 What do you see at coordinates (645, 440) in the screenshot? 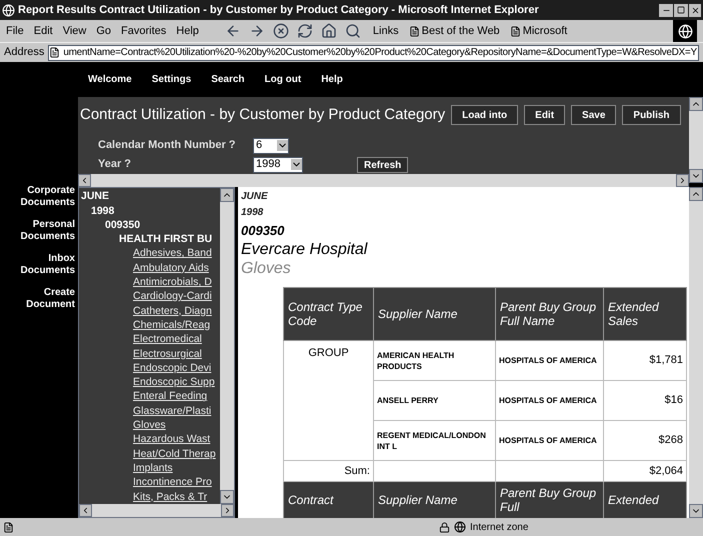
I see `table-cell: $268` at bounding box center [645, 440].